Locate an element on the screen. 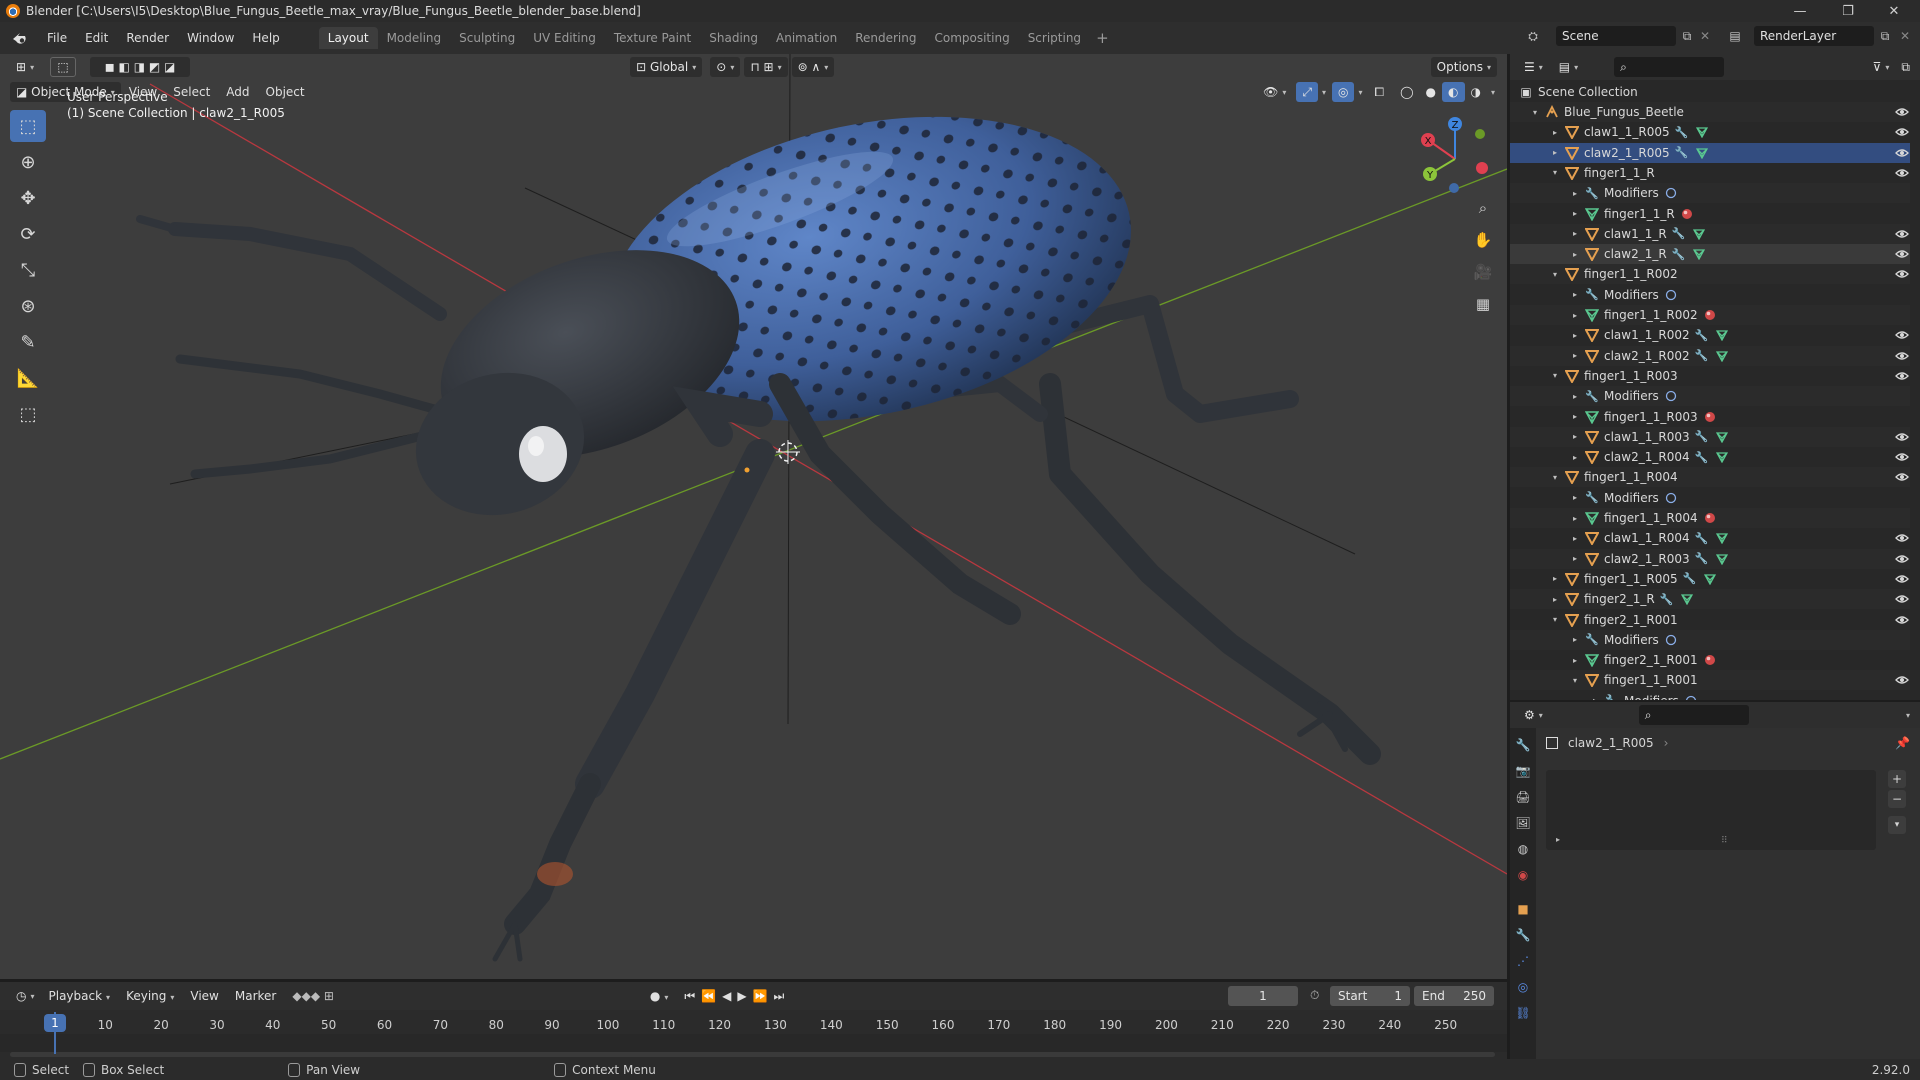  outliner-row-mesh: ▸ claw1_1_R002 🔧 is located at coordinates (1710, 335).